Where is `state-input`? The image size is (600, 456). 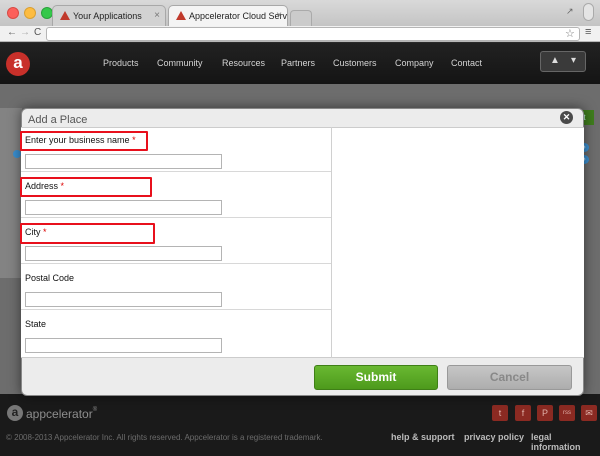 state-input is located at coordinates (123, 345).